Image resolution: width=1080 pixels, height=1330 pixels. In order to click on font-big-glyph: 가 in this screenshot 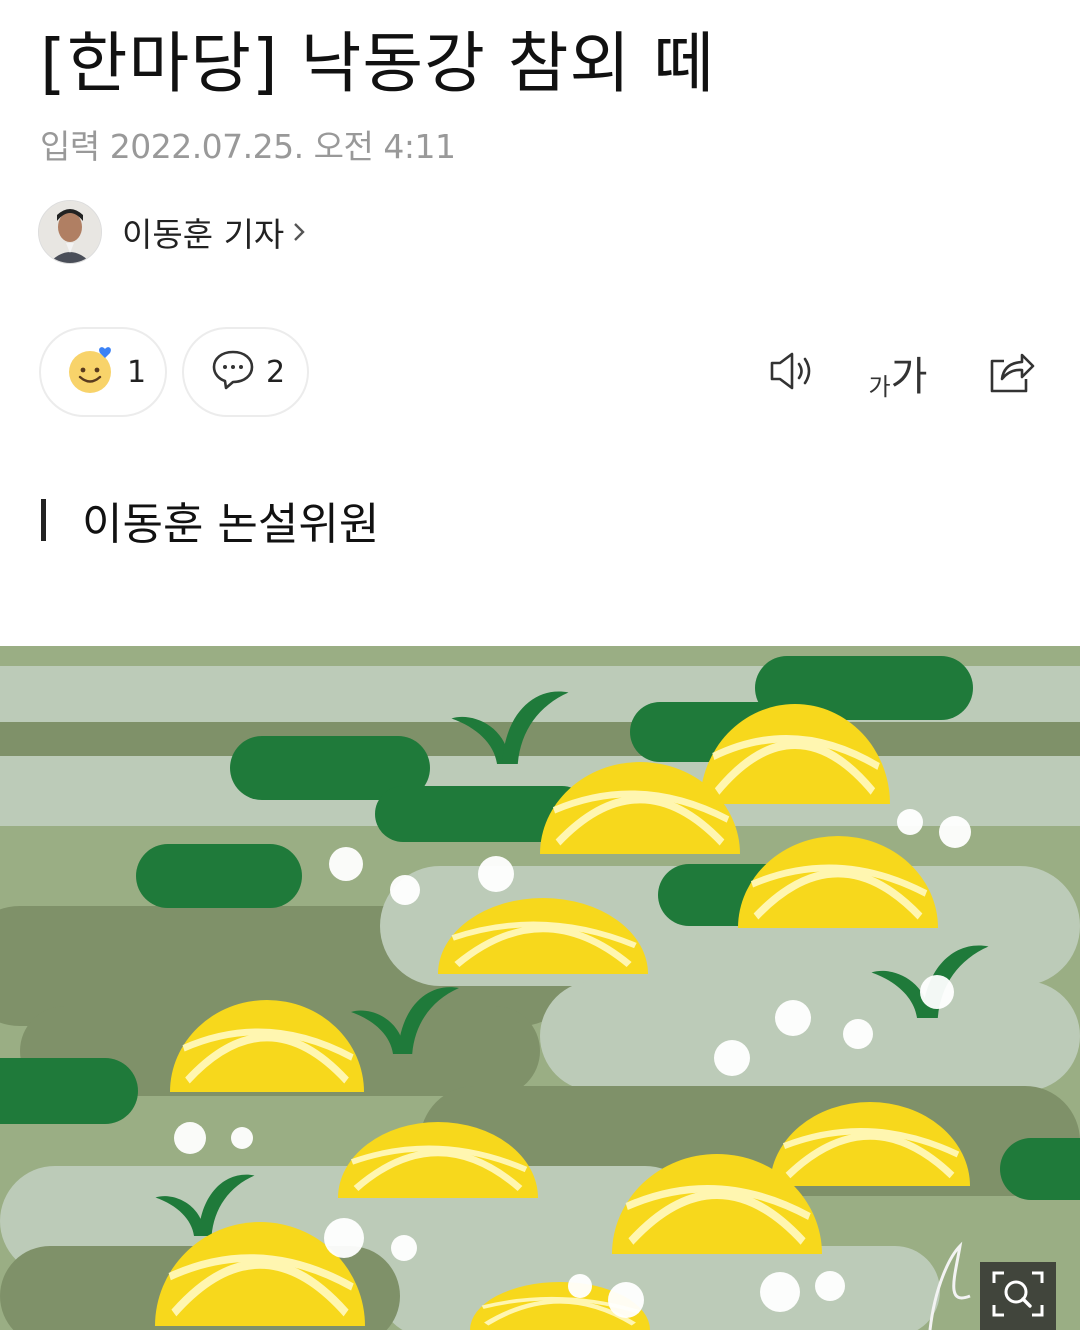, I will do `click(909, 377)`.